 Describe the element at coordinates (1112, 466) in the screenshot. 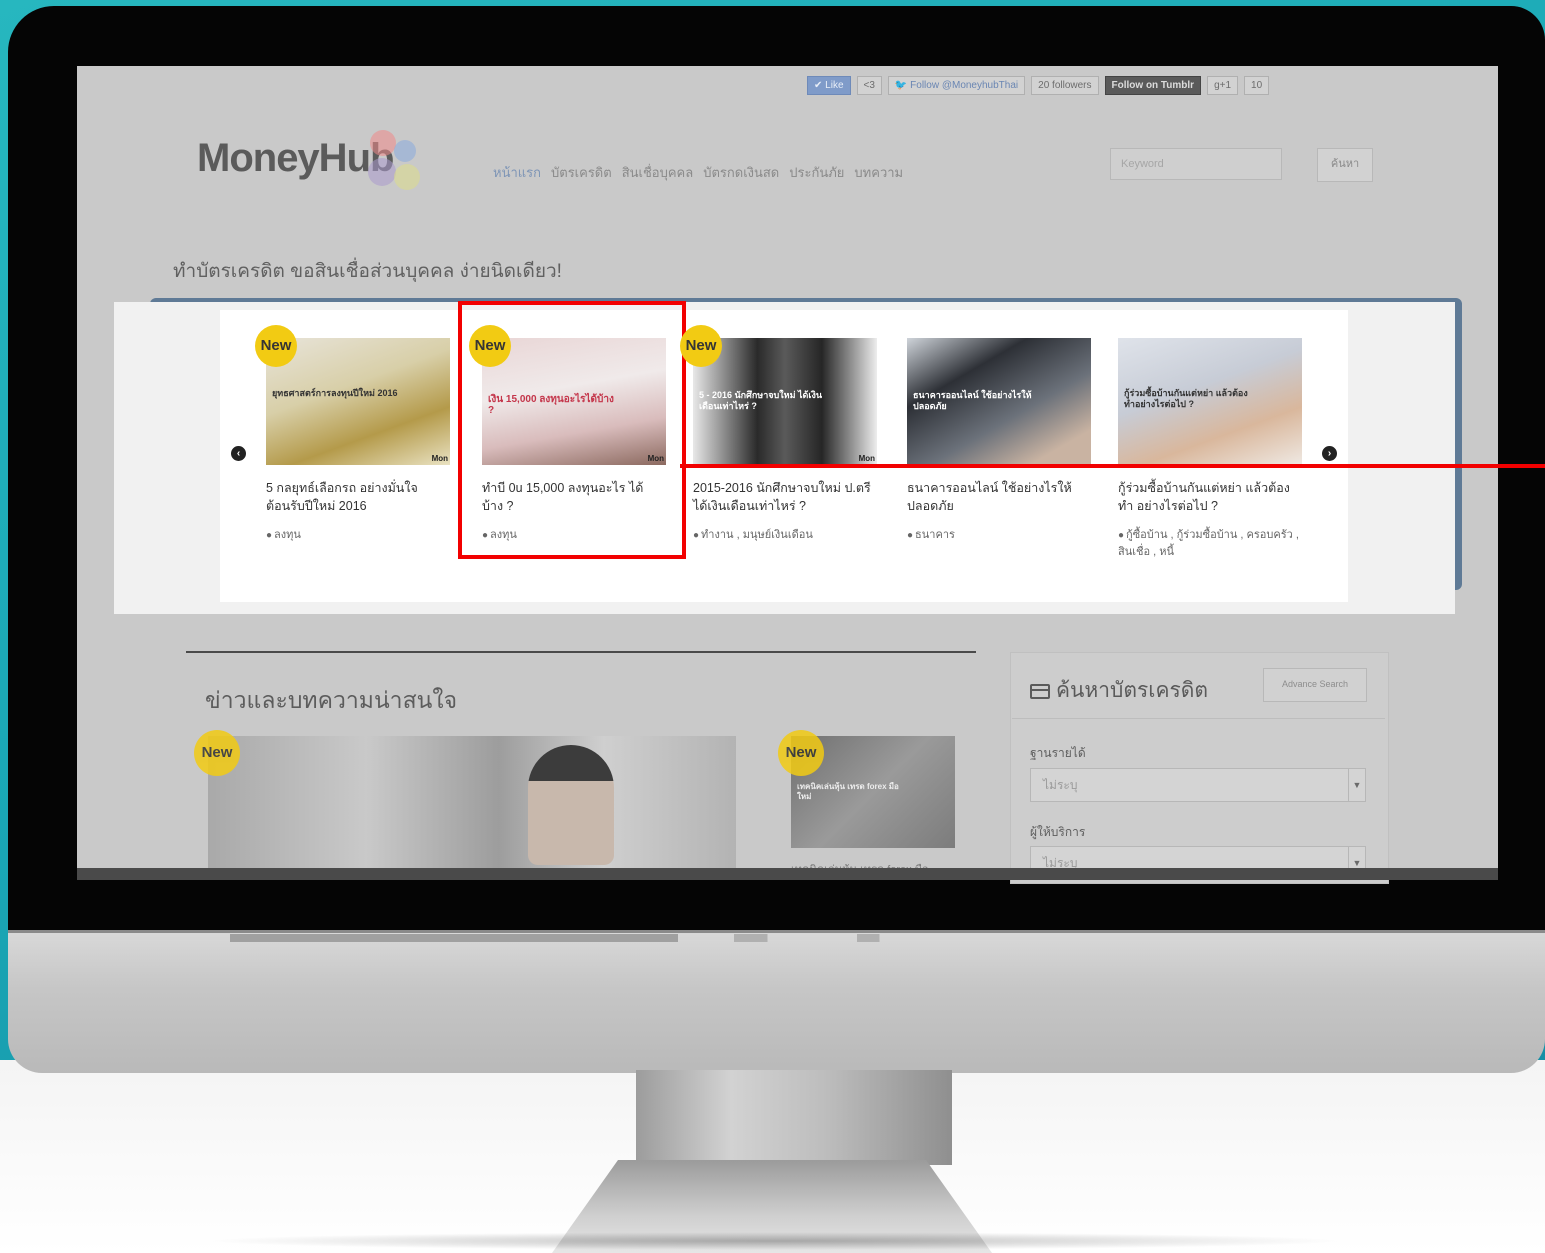

I see `highlight-pointer-line` at that location.